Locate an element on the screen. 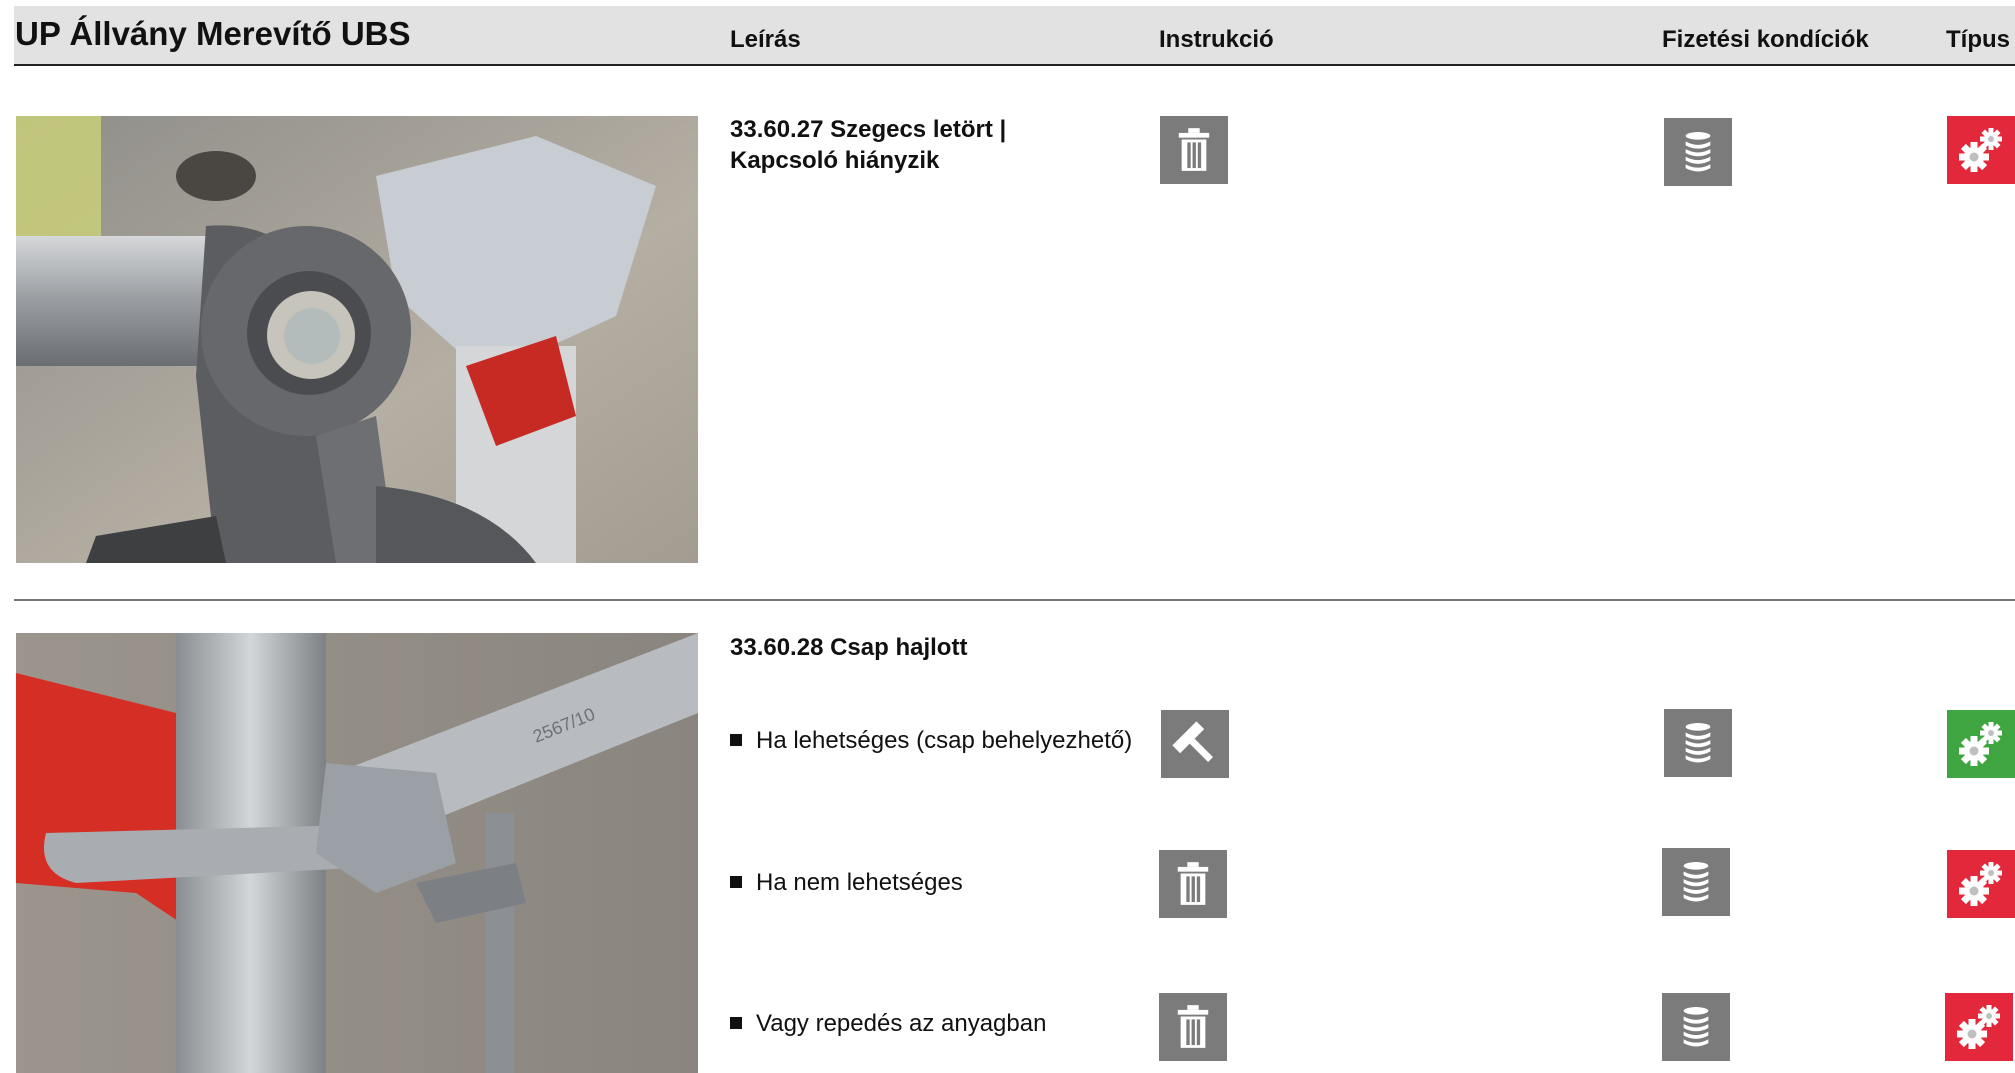 Image resolution: width=2015 pixels, height=1073 pixels. item-title-line: Kapcsoló hiányzik is located at coordinates (835, 160).